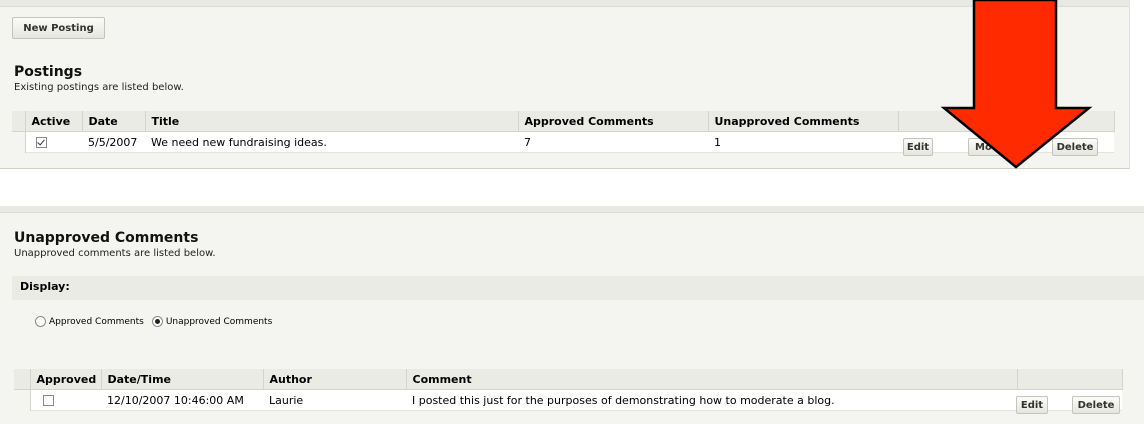 Image resolution: width=1144 pixels, height=424 pixels. I want to click on arrow-shape, so click(1016, 84).